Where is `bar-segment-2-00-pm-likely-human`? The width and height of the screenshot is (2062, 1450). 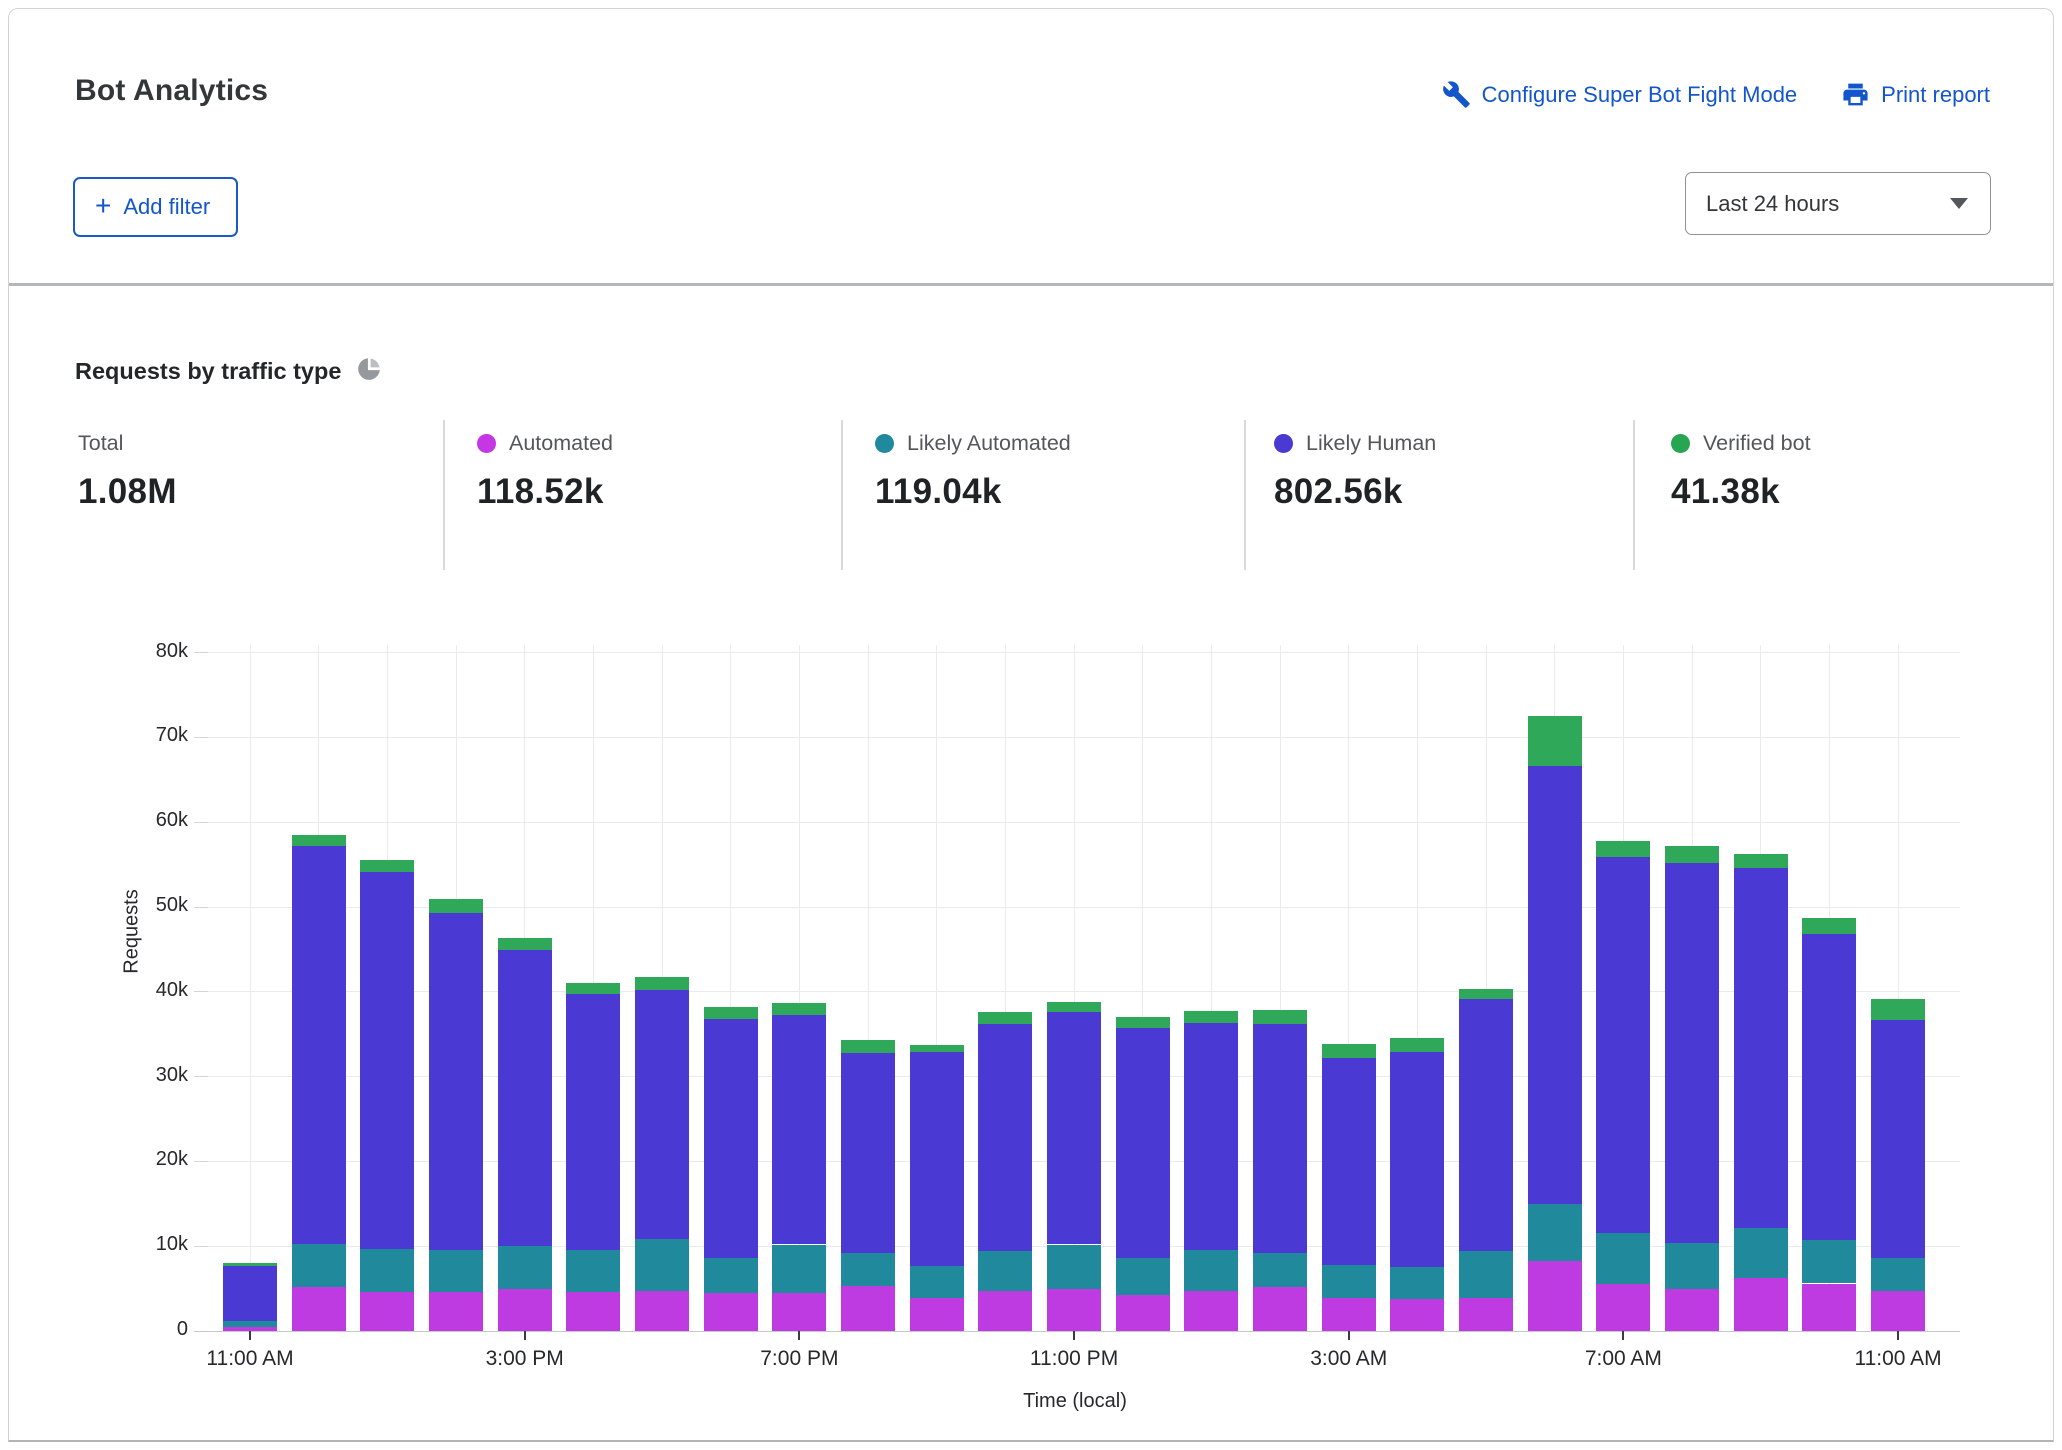 bar-segment-2-00-pm-likely-human is located at coordinates (456, 1081).